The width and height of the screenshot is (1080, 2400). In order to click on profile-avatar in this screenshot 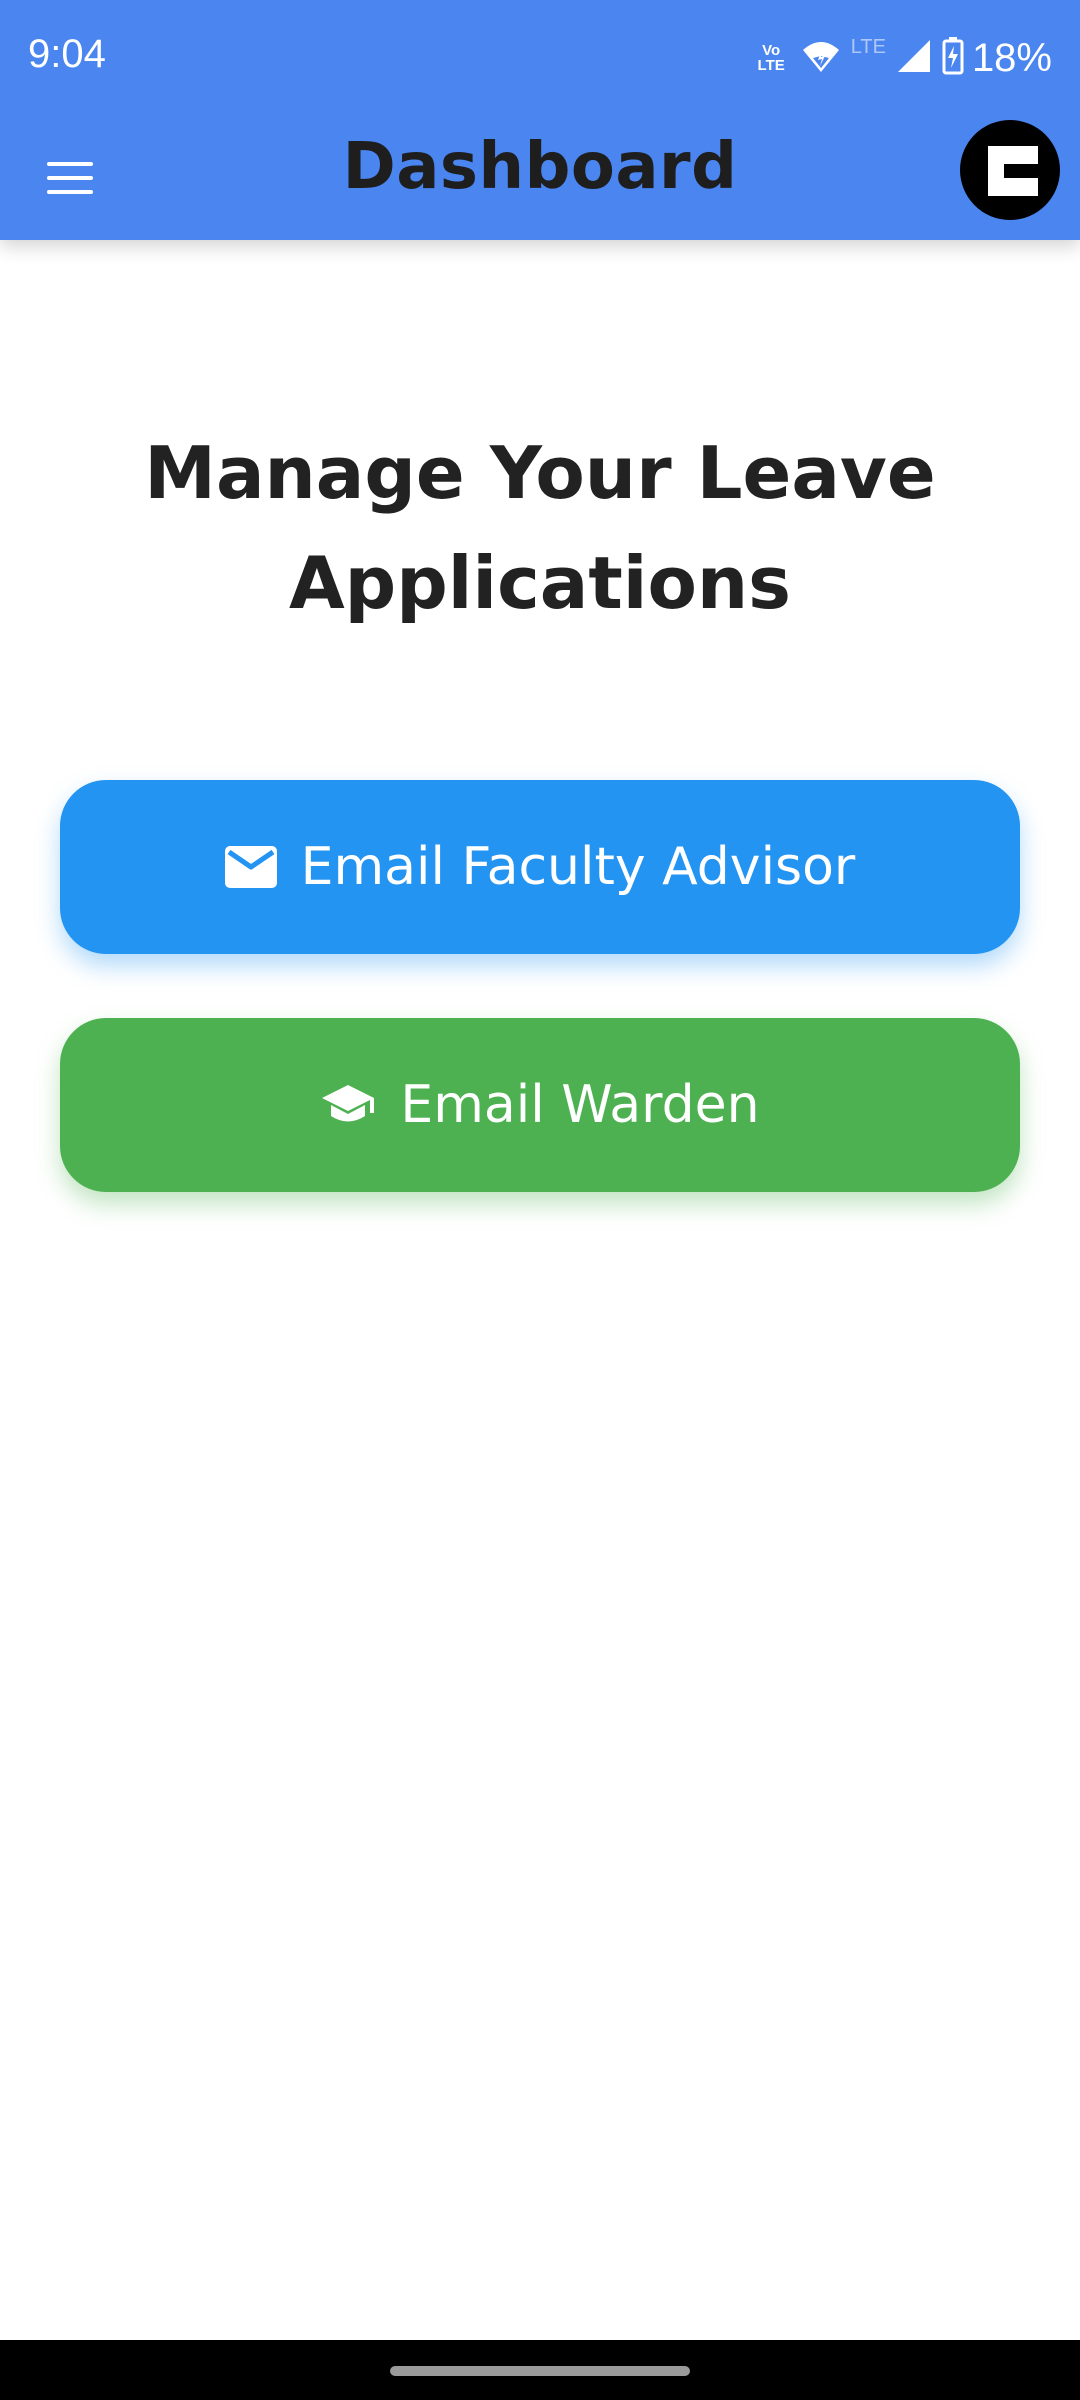, I will do `click(1010, 170)`.